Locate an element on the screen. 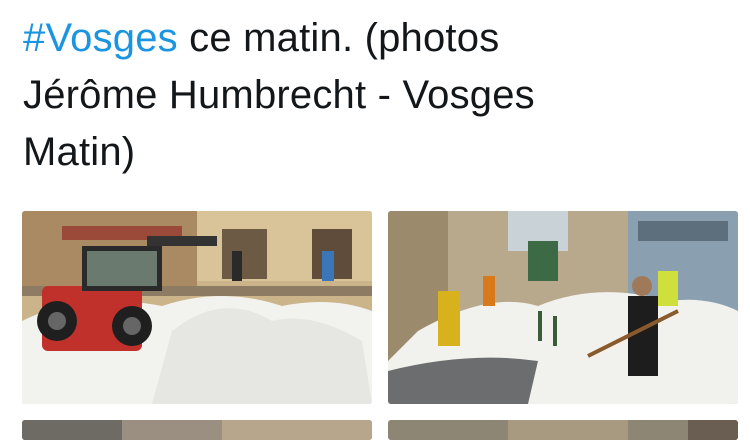 The image size is (750, 440). tweet-line-3: Matin) is located at coordinates (79, 152).